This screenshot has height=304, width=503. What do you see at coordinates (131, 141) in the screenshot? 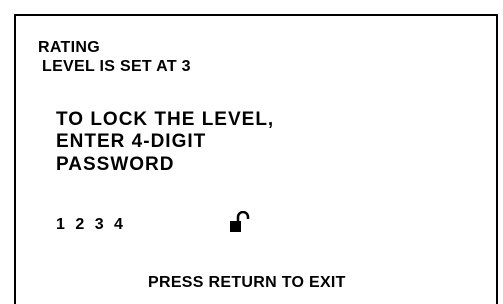
I see `lock-instruction-line-2: ENTER 4-DIGIT` at bounding box center [131, 141].